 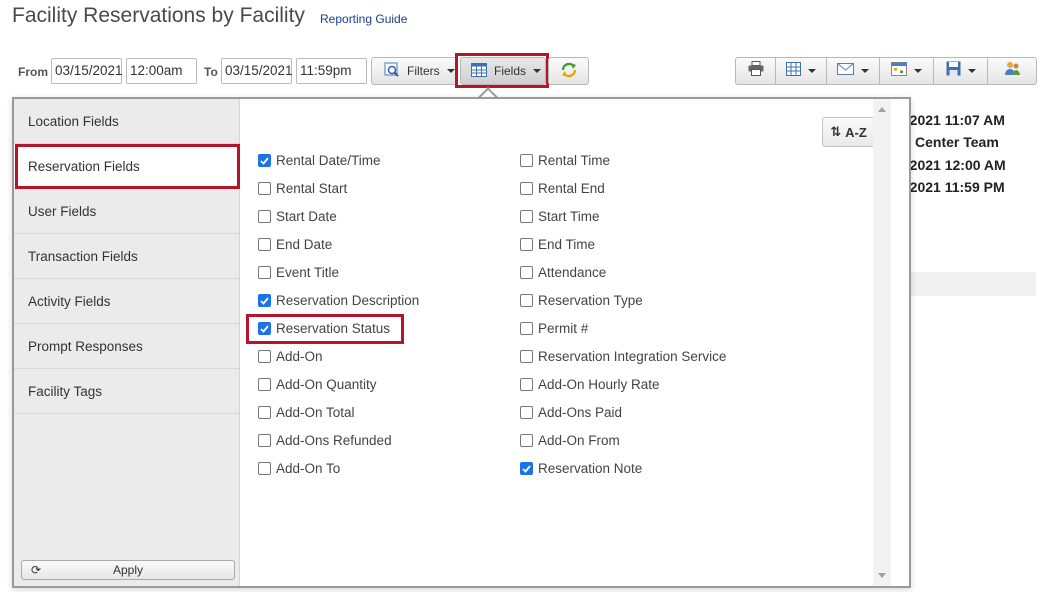 I want to click on to-time-input: 11:59pm, so click(x=331, y=71).